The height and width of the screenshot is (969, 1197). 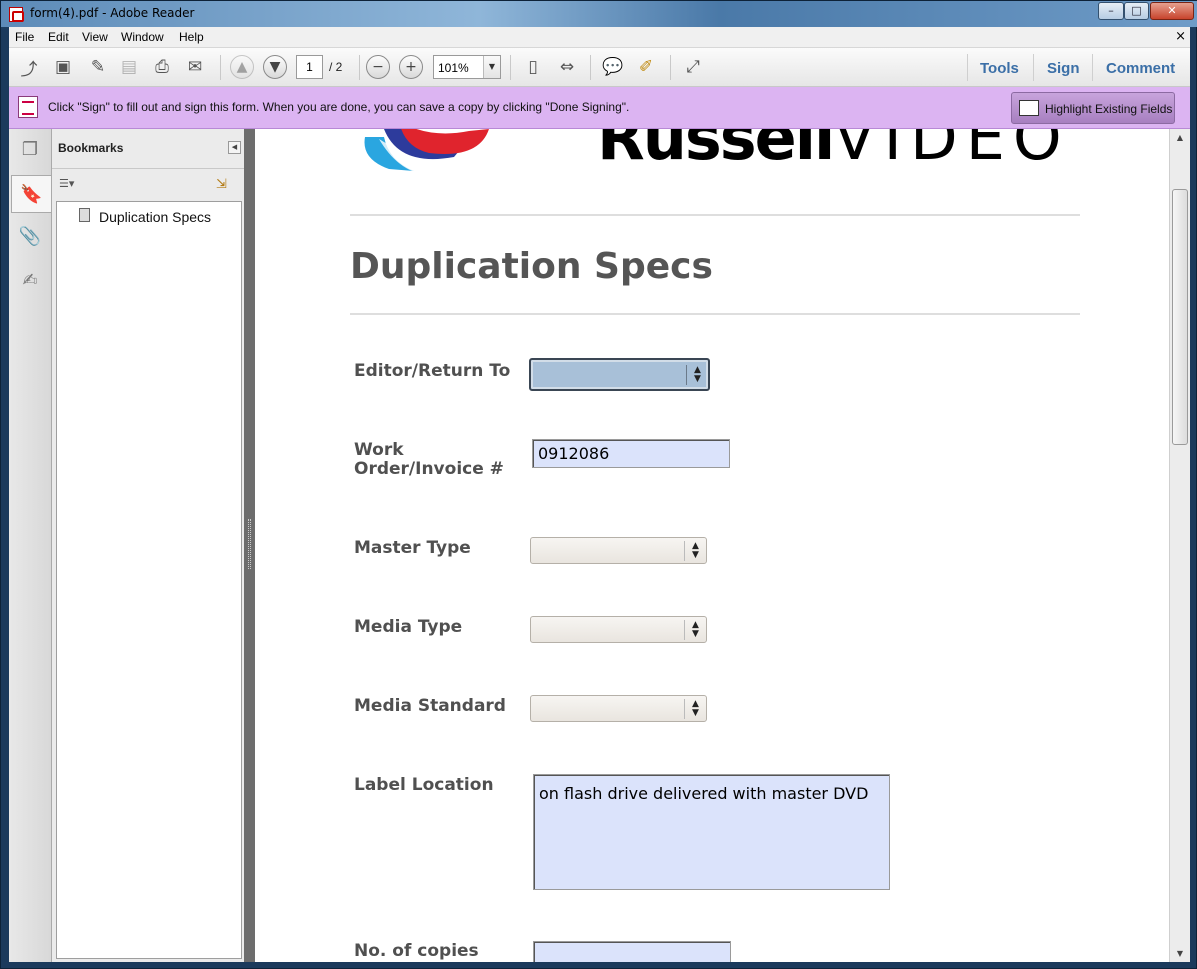 I want to click on scrollbar-thumb, so click(x=1180, y=317).